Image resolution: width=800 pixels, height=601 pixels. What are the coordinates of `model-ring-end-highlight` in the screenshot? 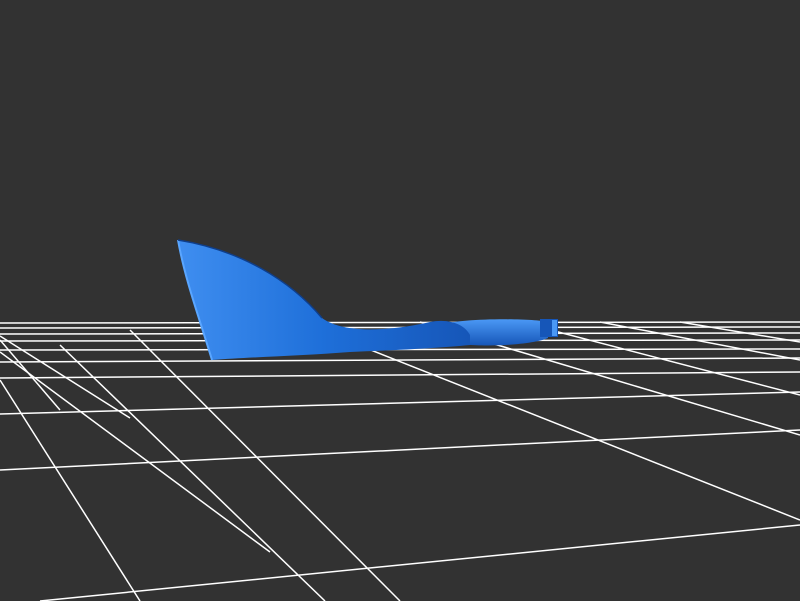 It's located at (554, 328).